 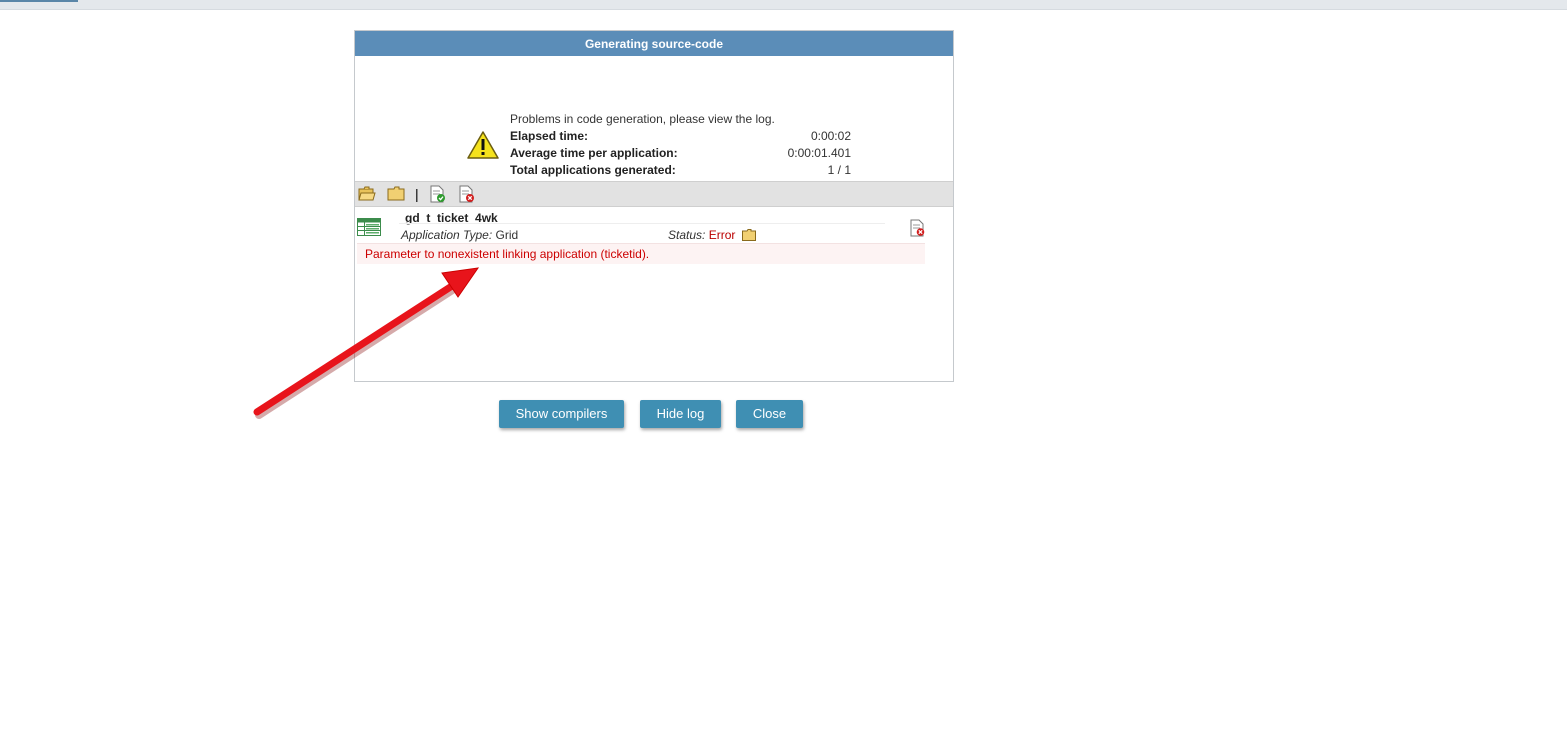 What do you see at coordinates (593, 170) in the screenshot?
I see `stat-label: Total applications generated:` at bounding box center [593, 170].